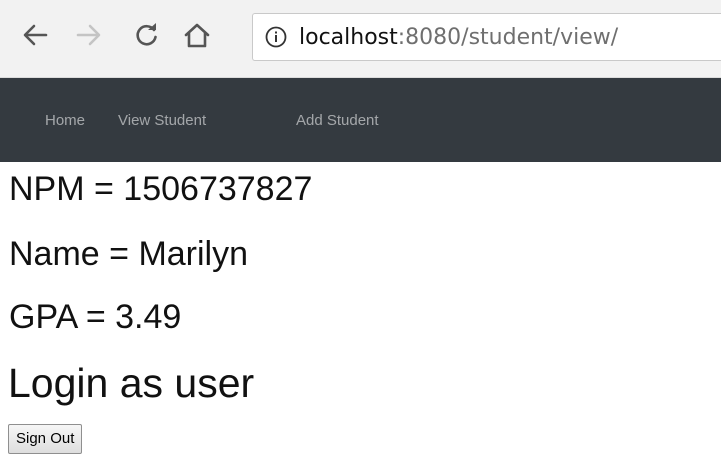 The width and height of the screenshot is (721, 457). I want to click on sign-out-button: Sign Out, so click(45, 439).